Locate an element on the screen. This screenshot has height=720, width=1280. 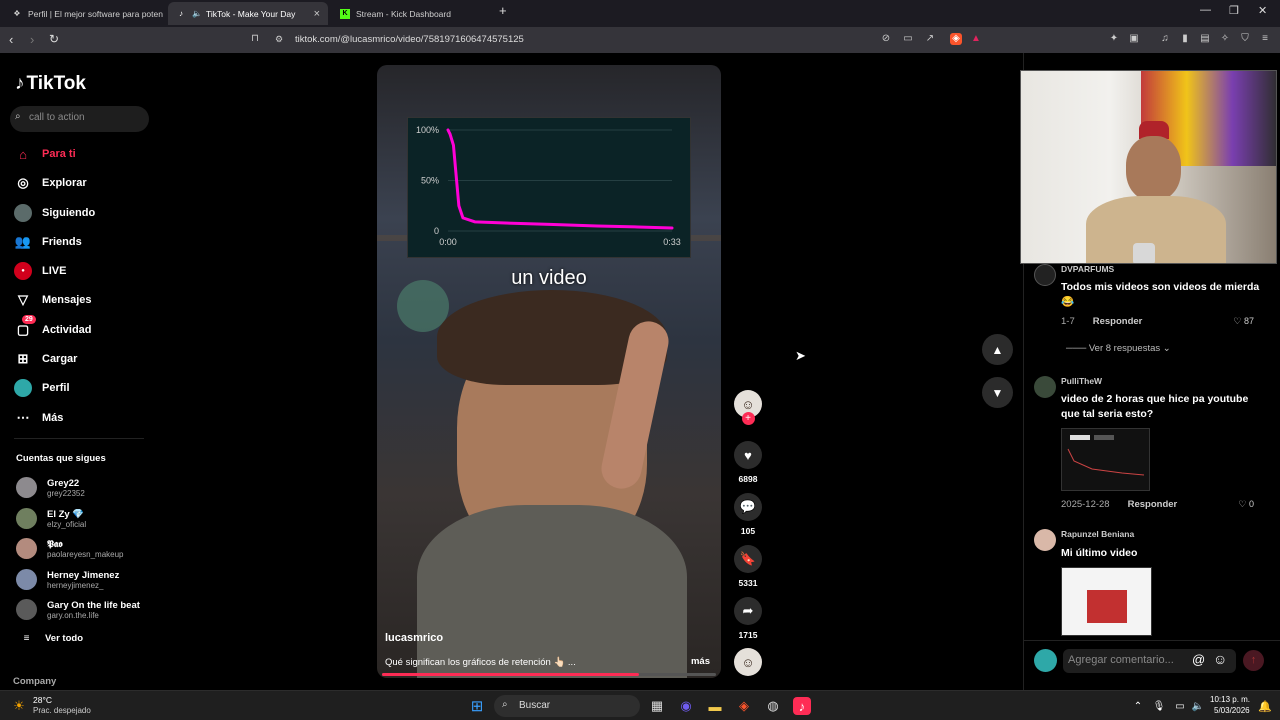
close-tab-icon: × is located at coordinates (317, 14).